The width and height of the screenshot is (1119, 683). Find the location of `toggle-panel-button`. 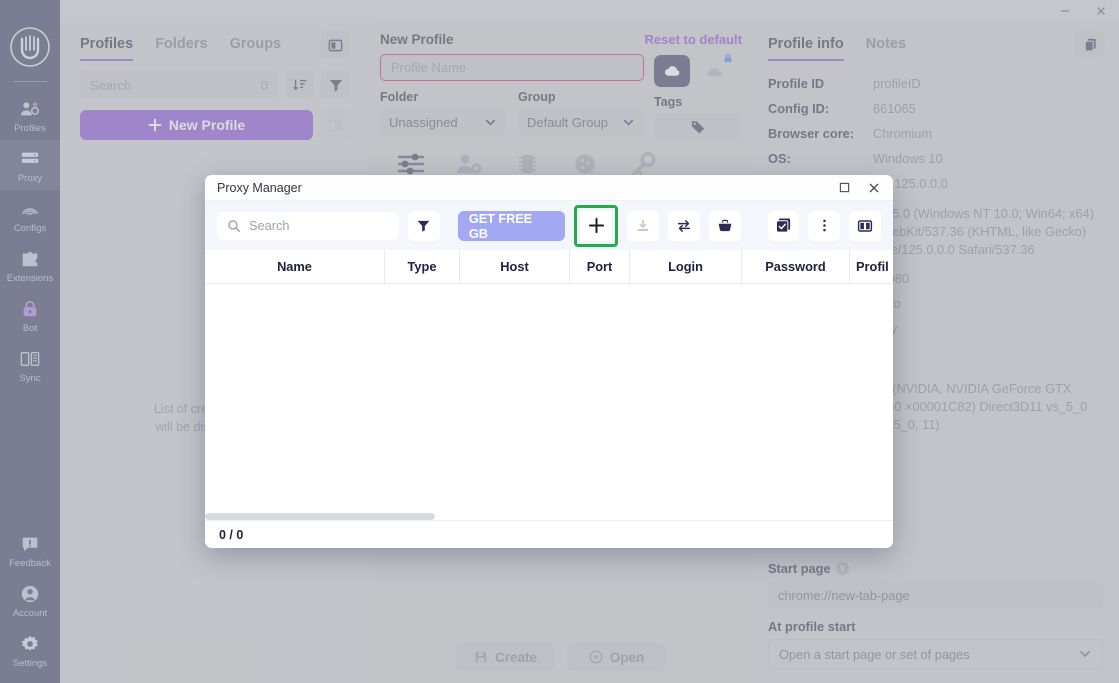

toggle-panel-button is located at coordinates (335, 45).